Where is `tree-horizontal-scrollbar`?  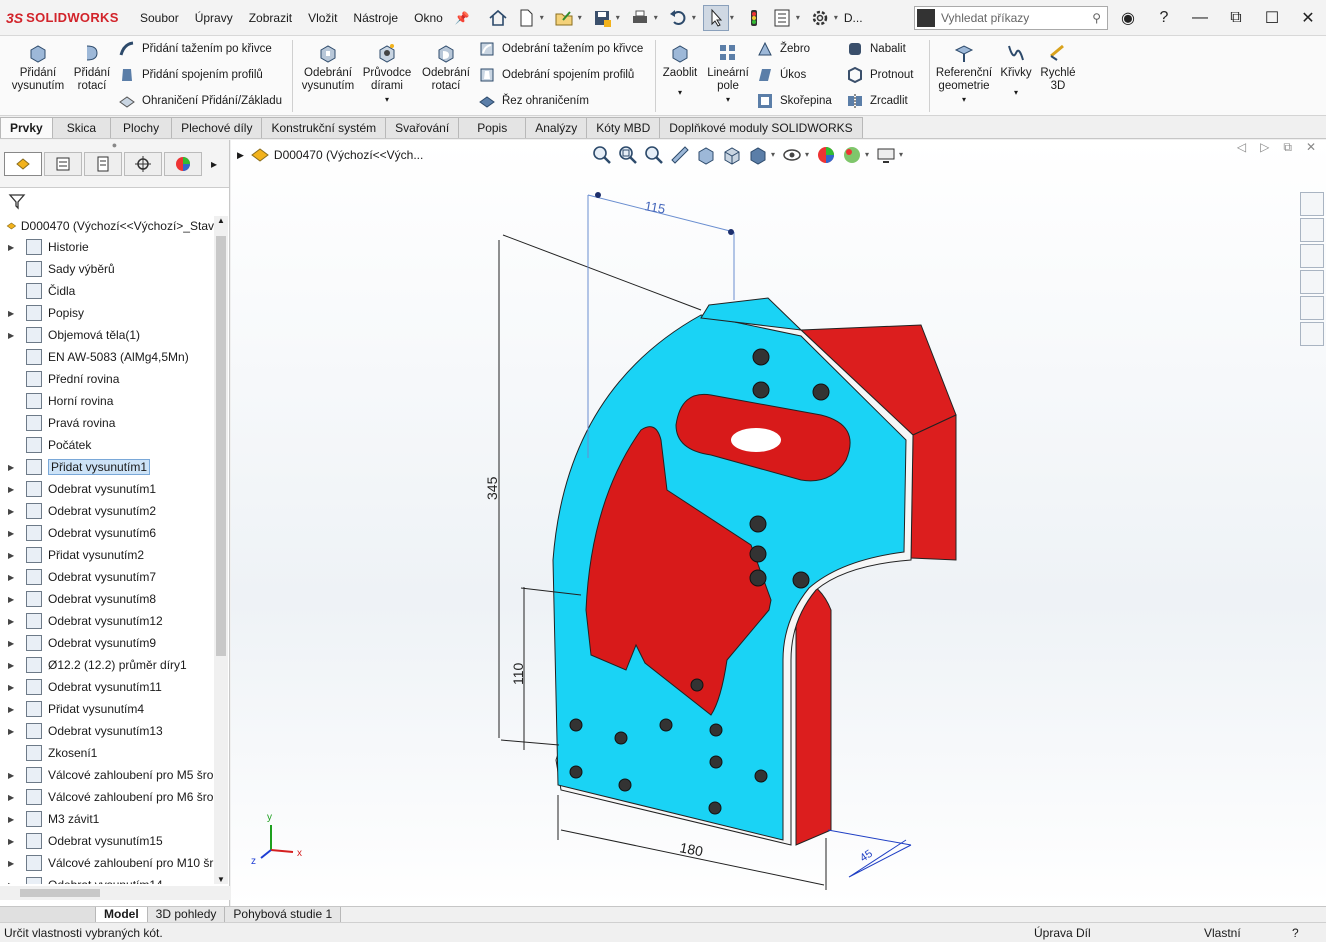
tree-horizontal-scrollbar is located at coordinates (115, 893).